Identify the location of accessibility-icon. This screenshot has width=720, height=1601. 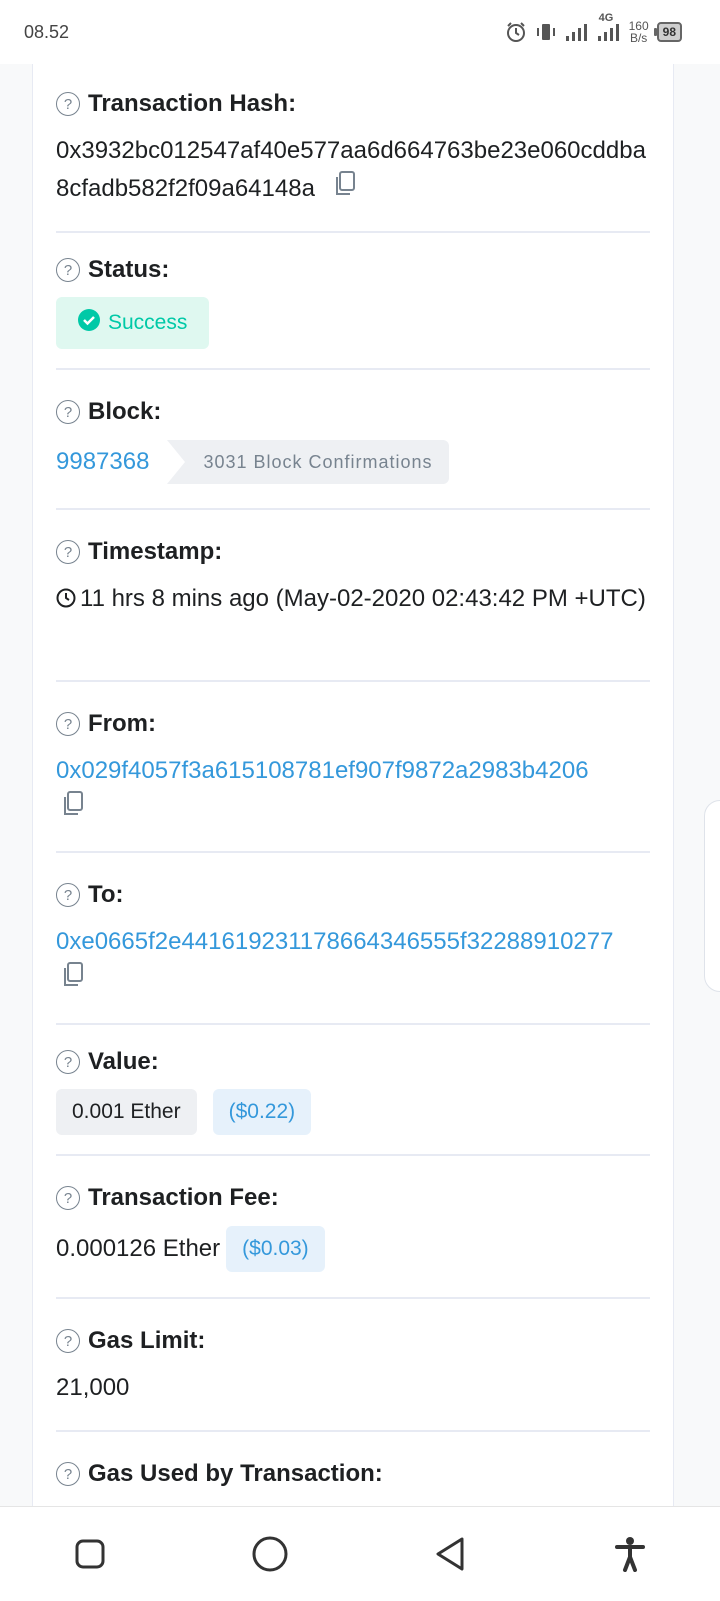
(630, 1554).